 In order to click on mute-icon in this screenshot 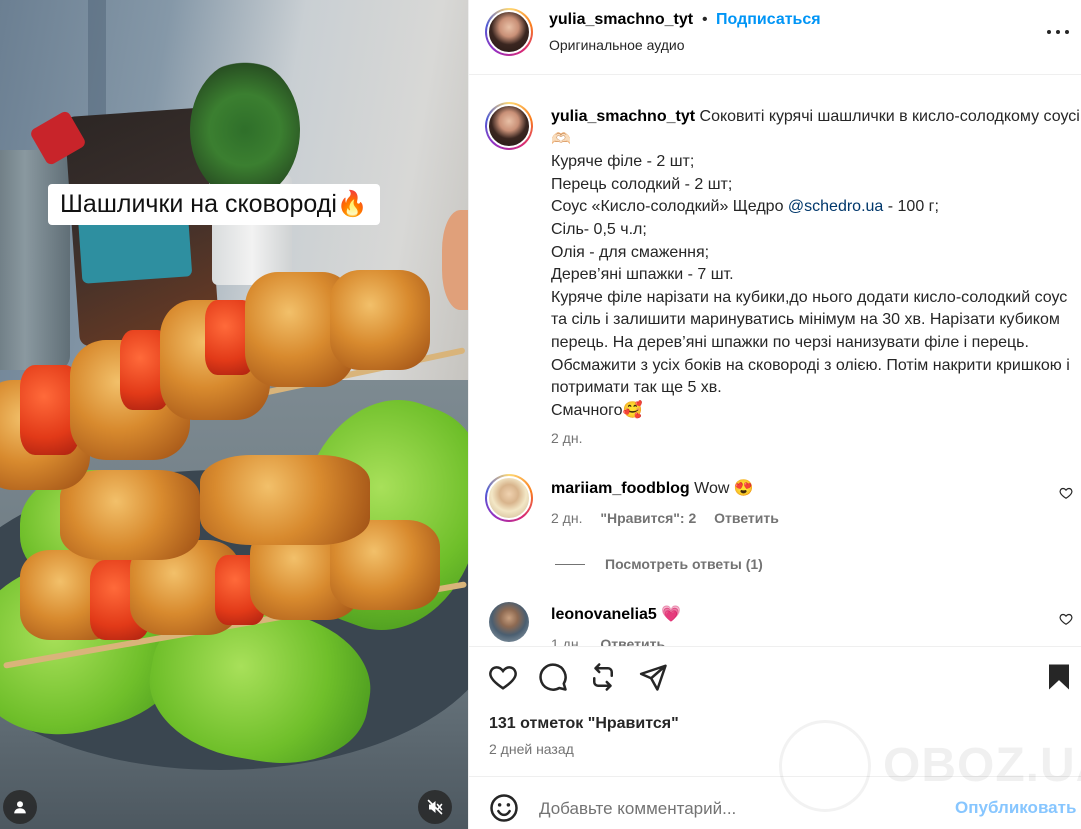, I will do `click(435, 807)`.